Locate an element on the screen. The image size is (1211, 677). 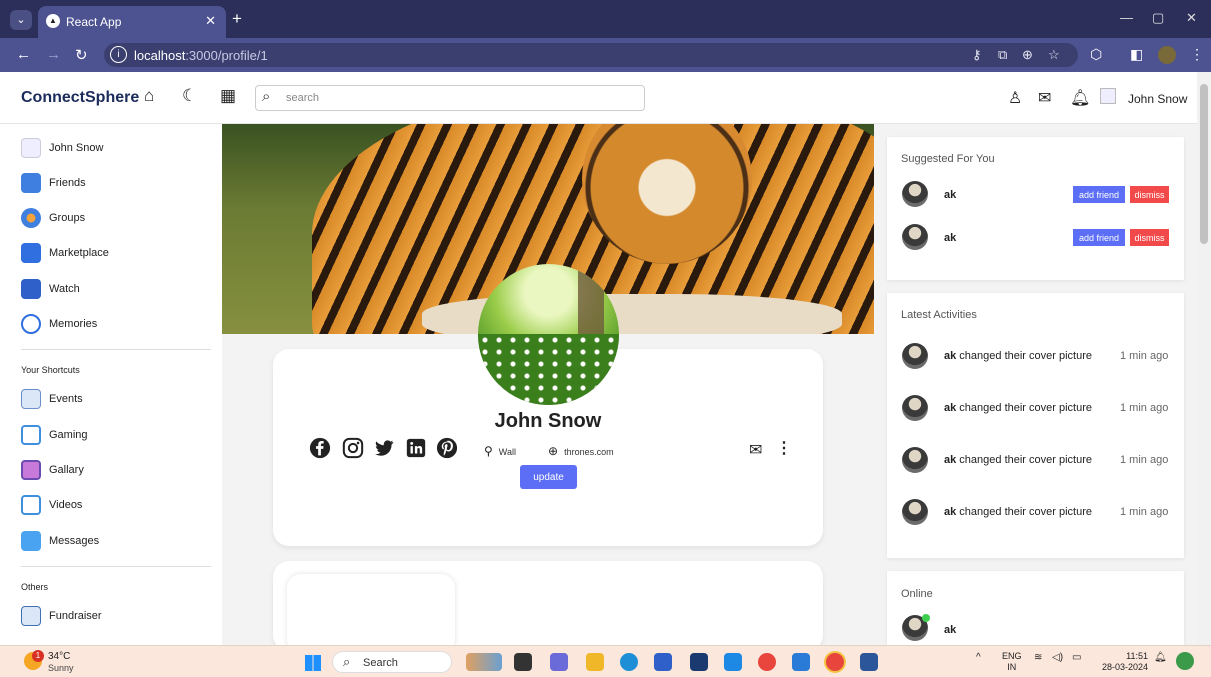
battery-icon: ▭ is located at coordinates (1076, 657).